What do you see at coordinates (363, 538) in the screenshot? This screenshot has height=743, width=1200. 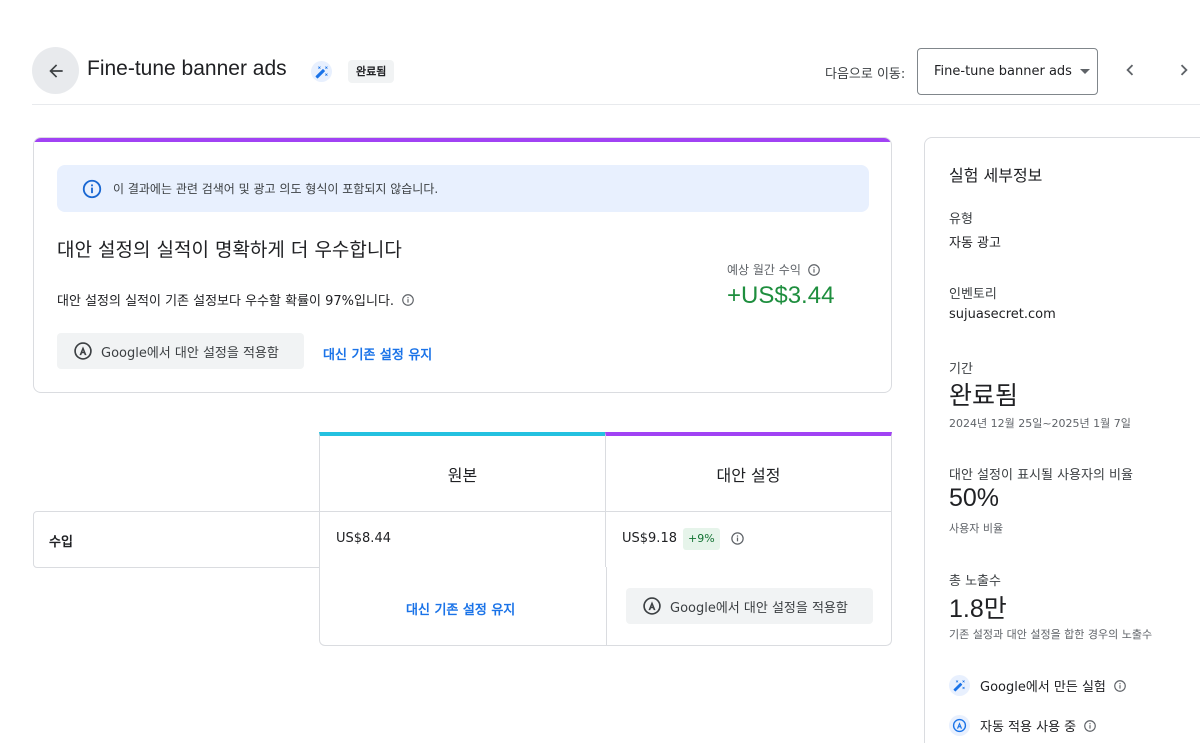 I see `original-value: US$8.44` at bounding box center [363, 538].